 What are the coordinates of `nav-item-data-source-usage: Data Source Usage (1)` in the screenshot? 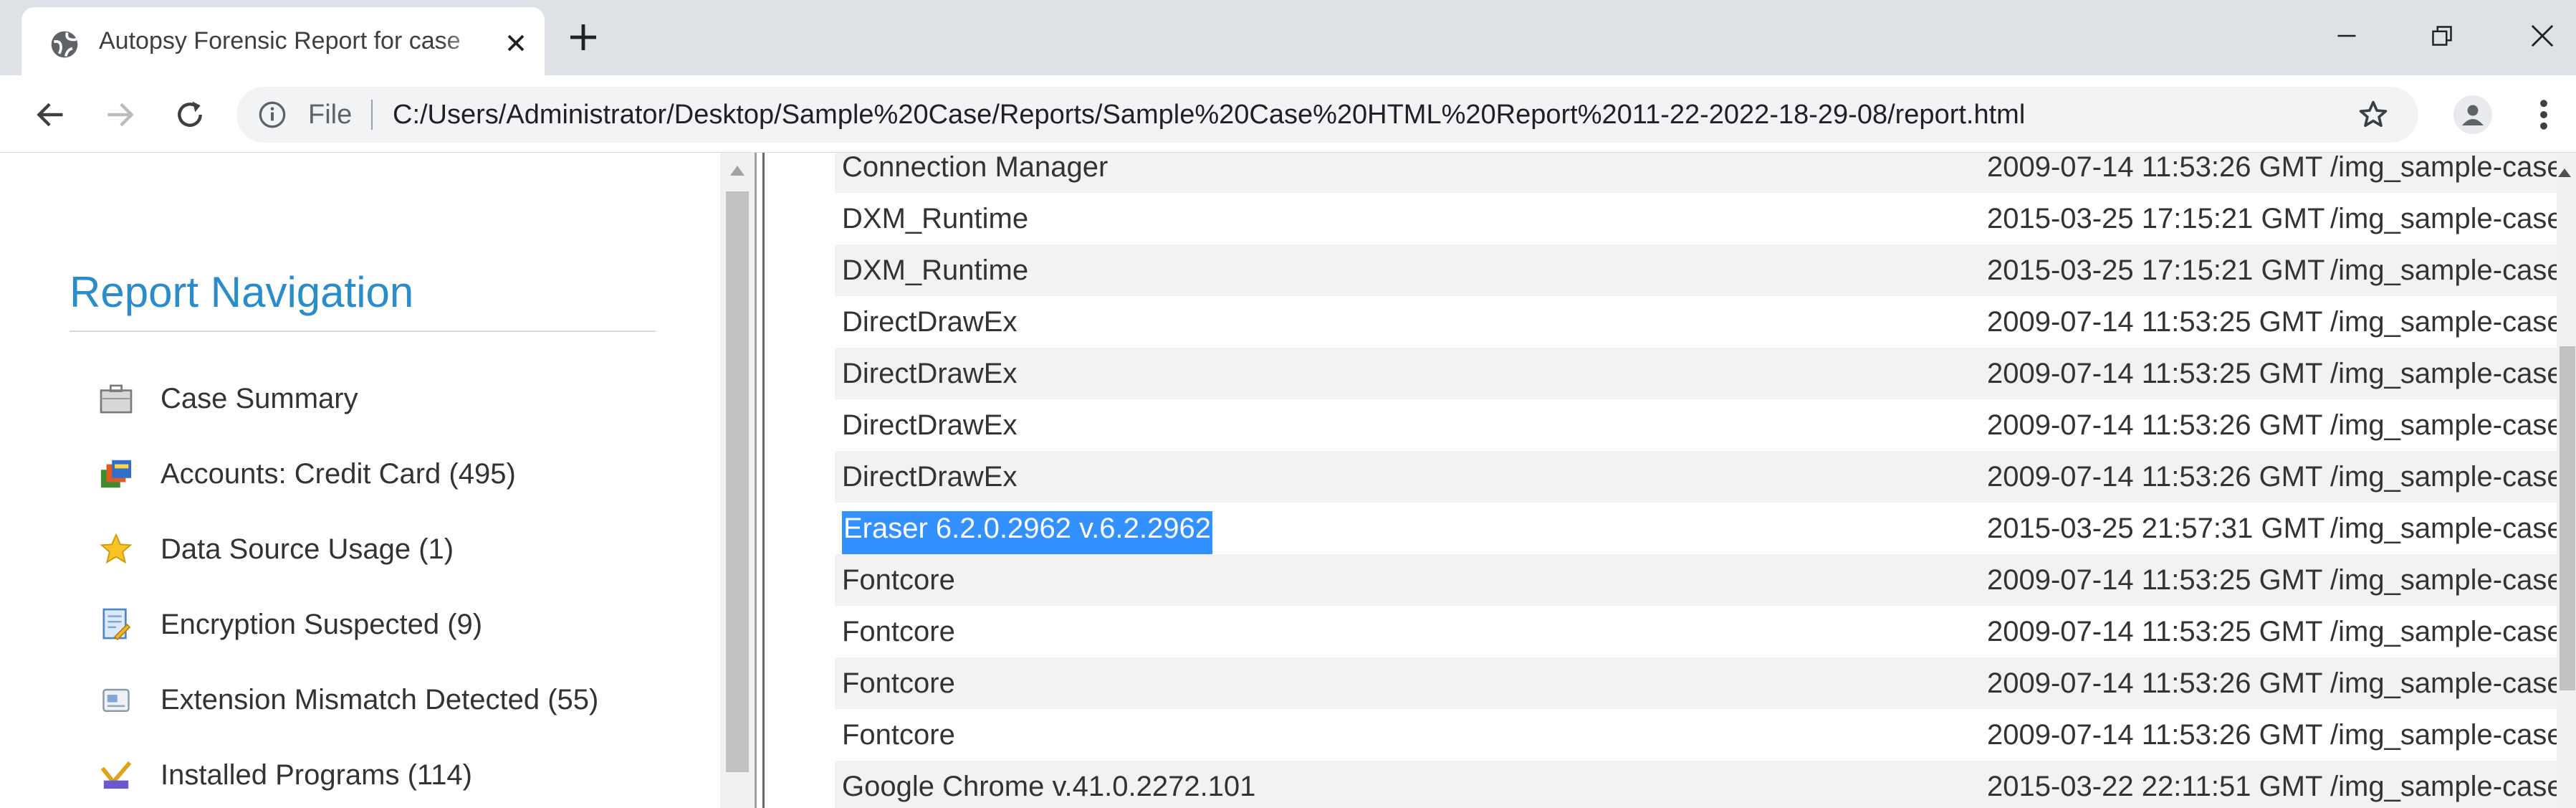 It's located at (276, 549).